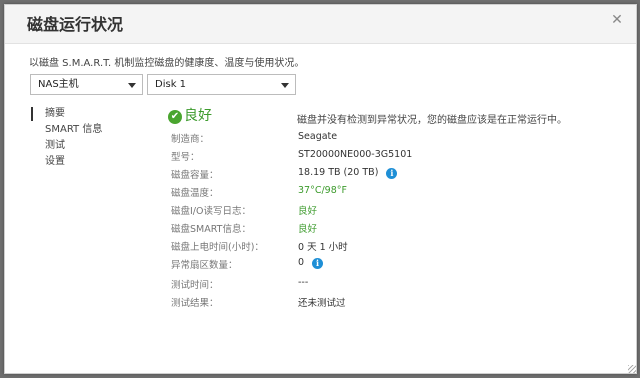  What do you see at coordinates (66, 146) in the screenshot?
I see `nav-item-test: 测试` at bounding box center [66, 146].